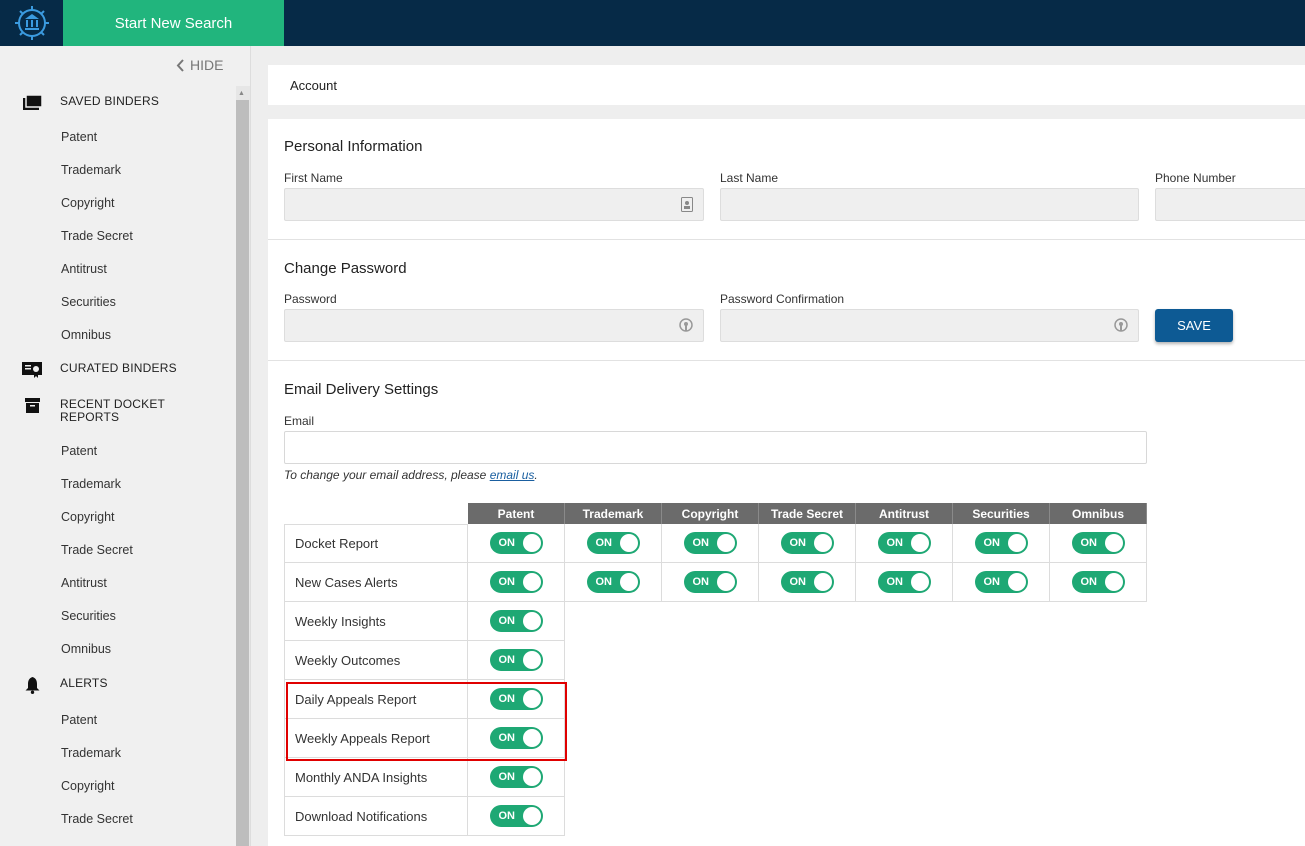 The height and width of the screenshot is (846, 1305). I want to click on column-header-trademark: Trademark, so click(613, 513).